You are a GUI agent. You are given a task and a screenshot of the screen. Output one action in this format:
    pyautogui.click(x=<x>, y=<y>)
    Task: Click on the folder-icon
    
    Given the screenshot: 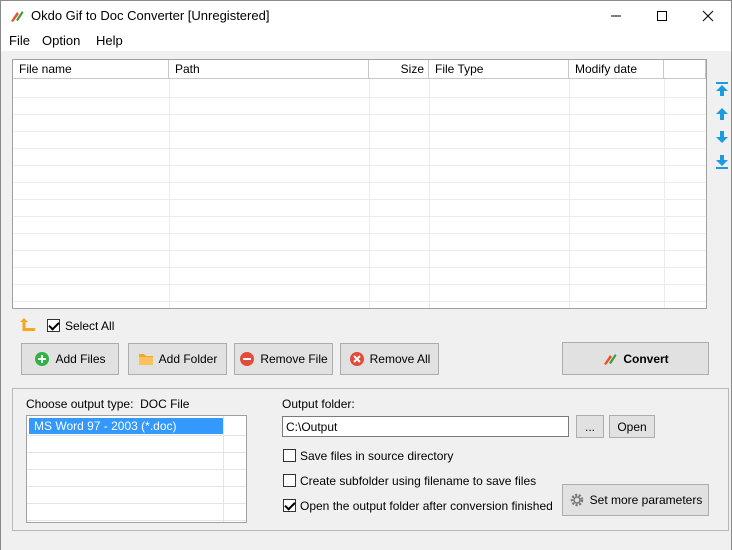 What is the action you would take?
    pyautogui.click(x=145, y=359)
    